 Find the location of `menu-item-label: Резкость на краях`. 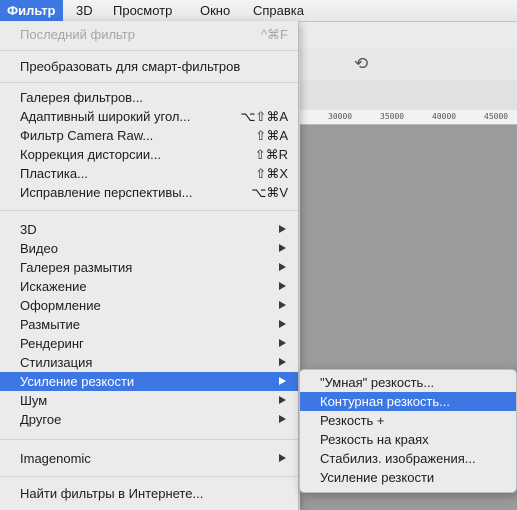

menu-item-label: Резкость на краях is located at coordinates (374, 439).